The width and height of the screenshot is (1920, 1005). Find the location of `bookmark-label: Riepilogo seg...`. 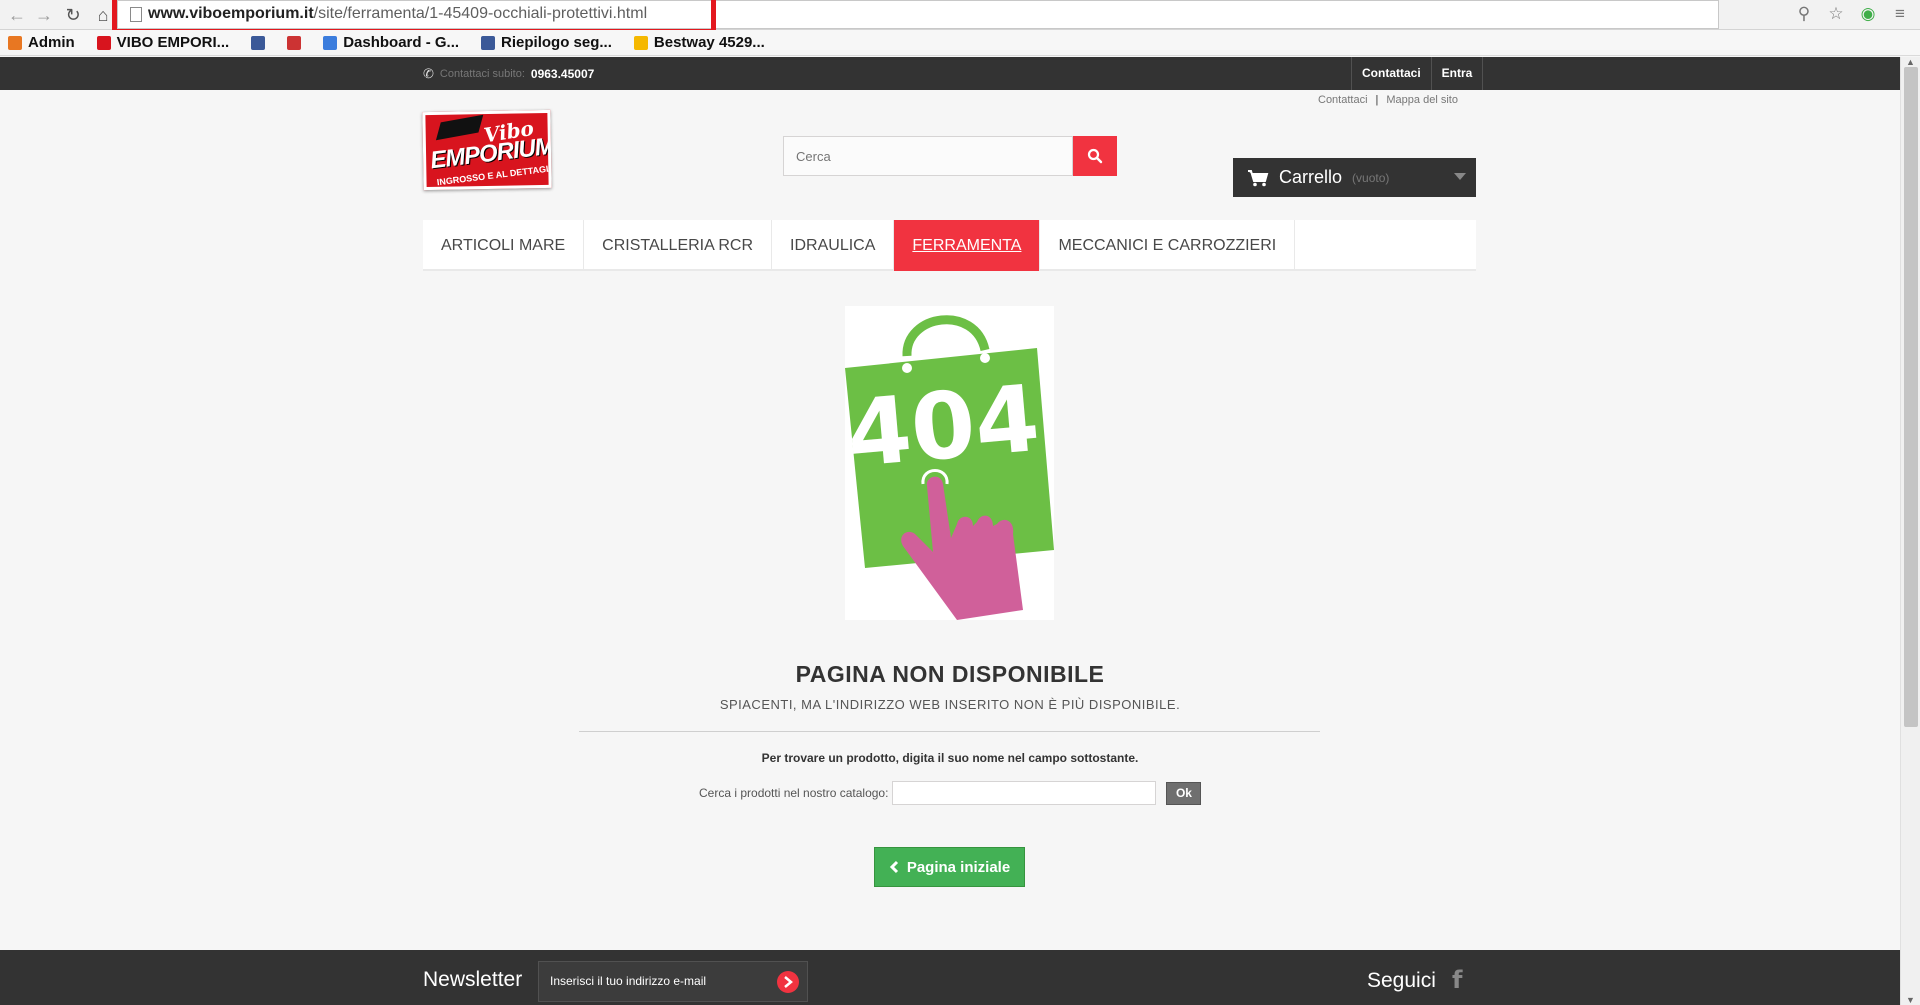

bookmark-label: Riepilogo seg... is located at coordinates (556, 42).